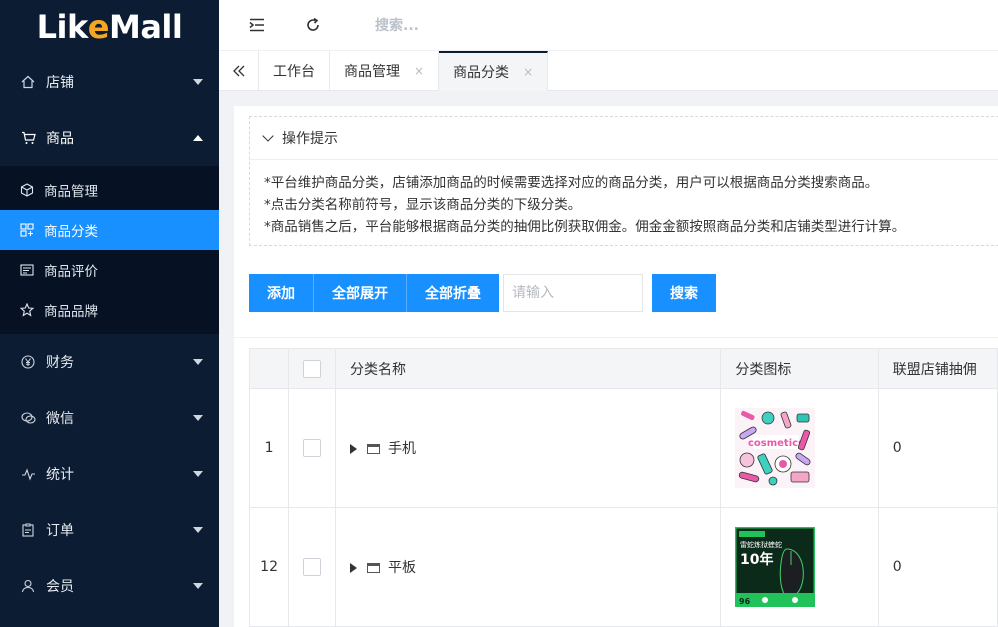  I want to click on table-row: 12 平板 雷蛇炼狱蝰蛇 10年 96 0, so click(623, 567).